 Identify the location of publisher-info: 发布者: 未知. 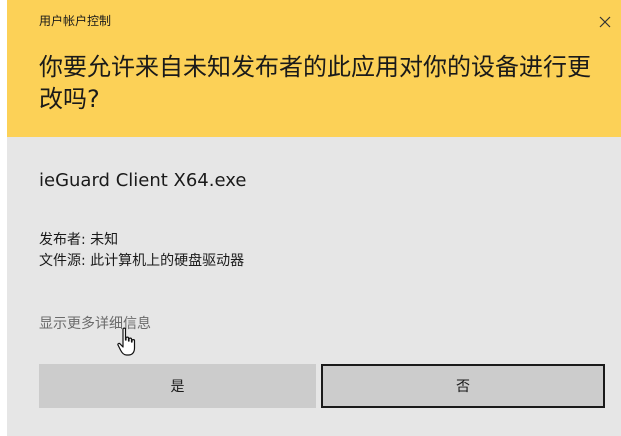
(79, 240).